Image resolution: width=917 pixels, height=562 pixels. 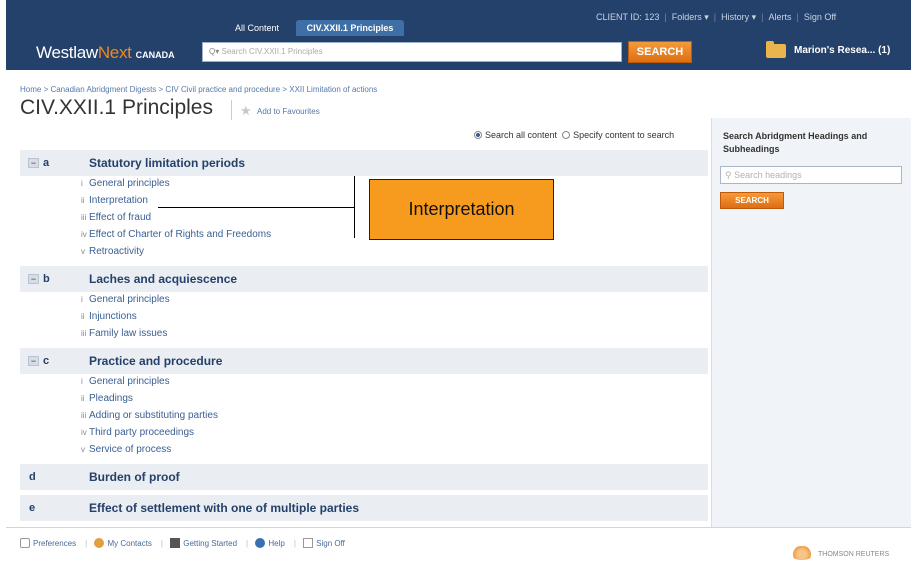 I want to click on headings-search-placeholder: Search headings, so click(x=768, y=175).